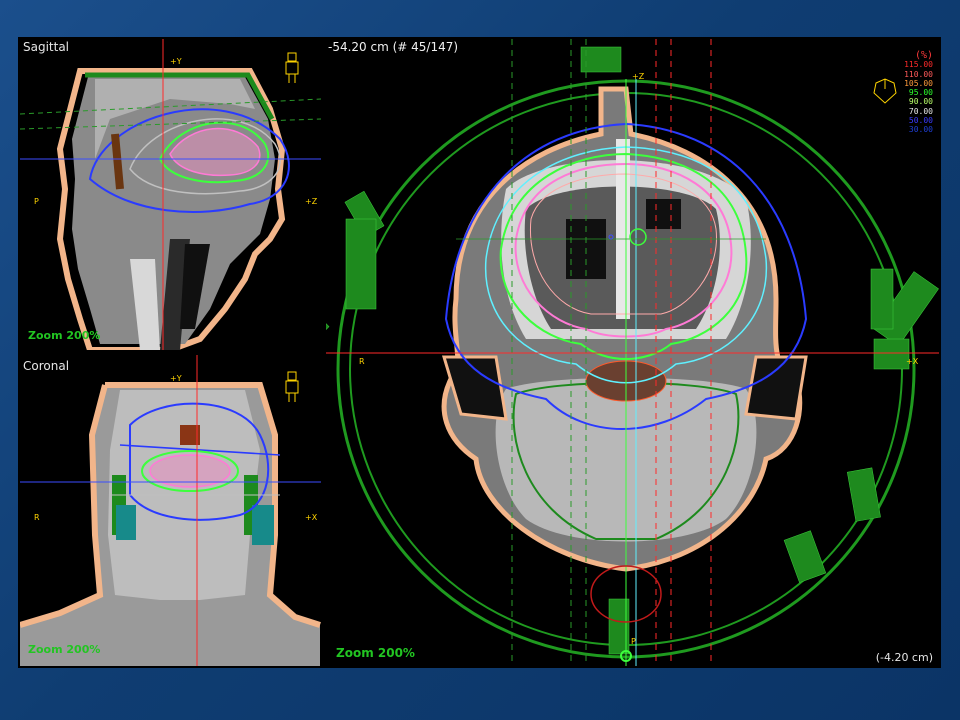  I want to click on coronal-title: Coronal, so click(46, 366).